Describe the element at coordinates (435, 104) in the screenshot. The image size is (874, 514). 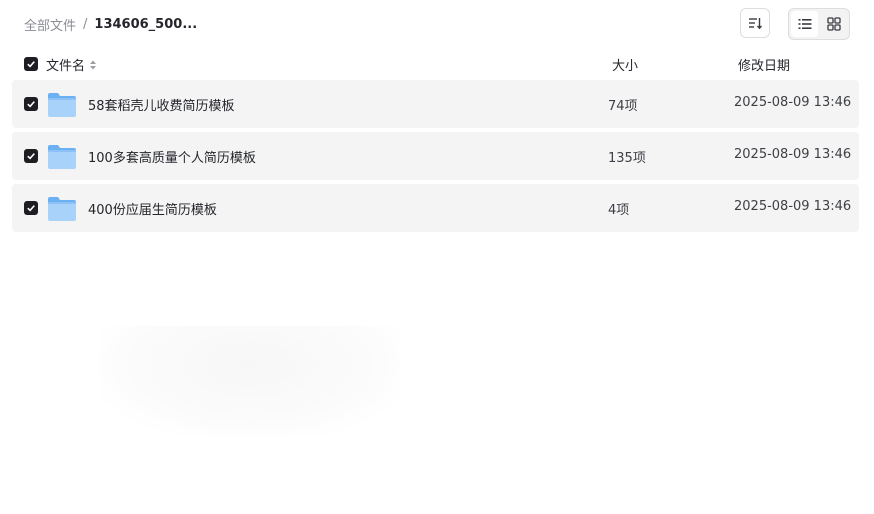
I see `table-row: 58套稻壳儿收费简历模板 74项 2025-08-09 13:46` at that location.